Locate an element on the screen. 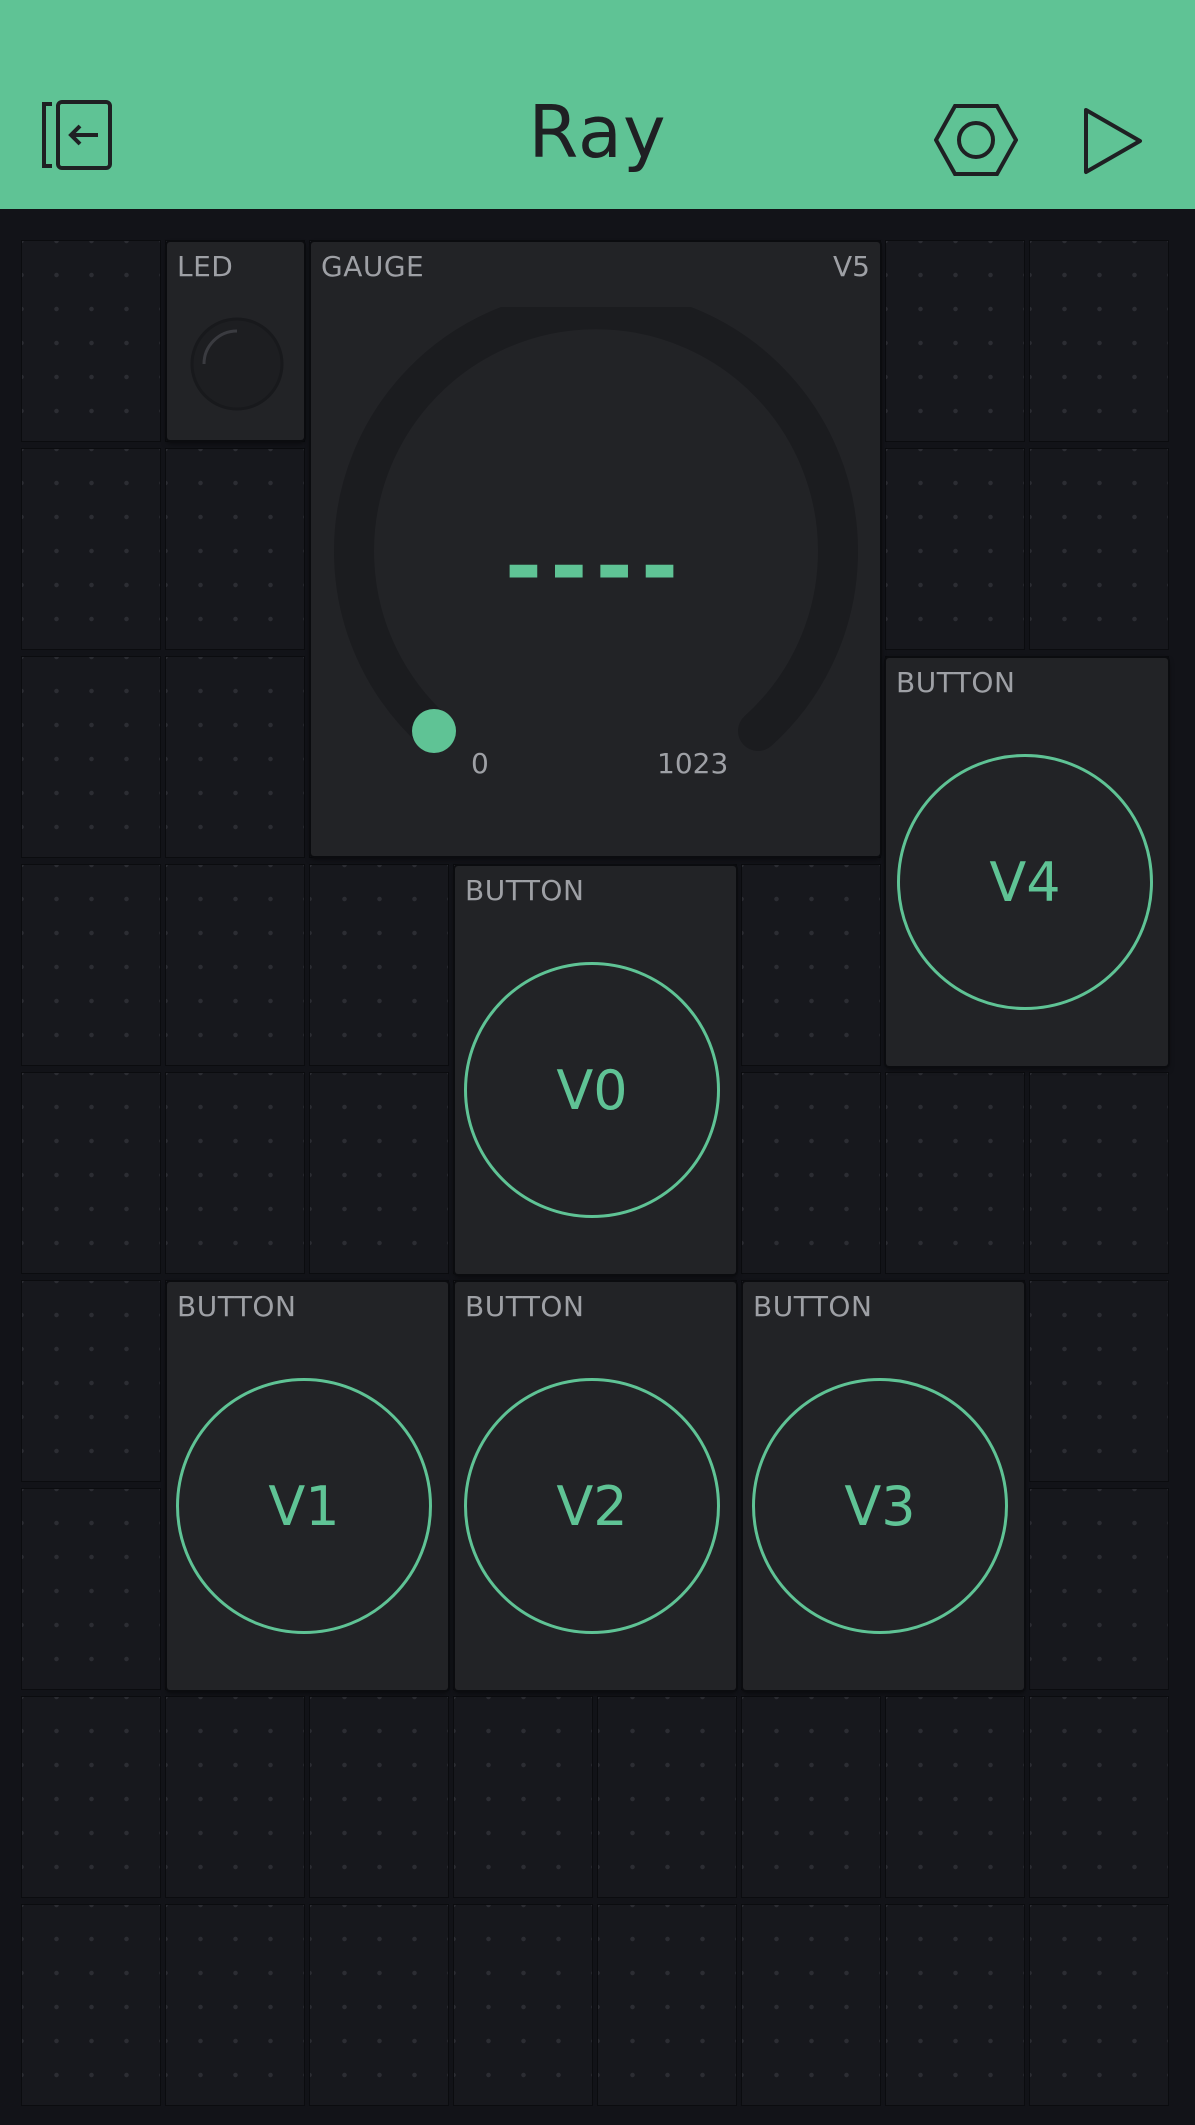  app-header: Ray is located at coordinates (597, 104).